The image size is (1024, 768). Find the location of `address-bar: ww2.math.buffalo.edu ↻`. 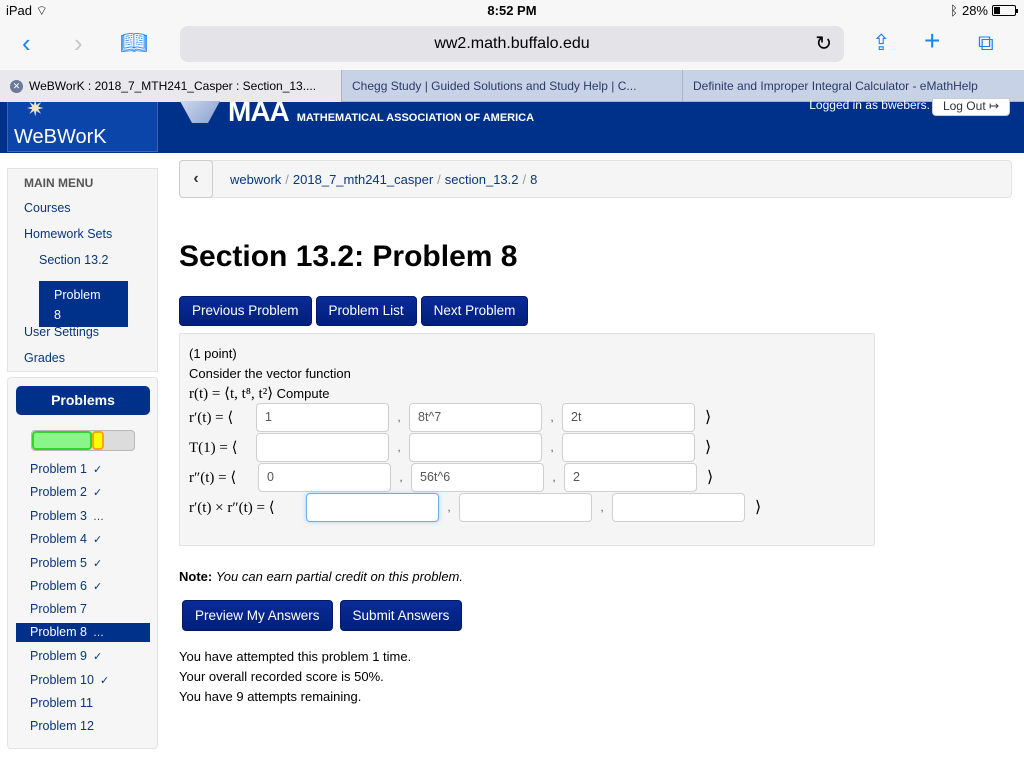

address-bar: ww2.math.buffalo.edu ↻ is located at coordinates (512, 44).